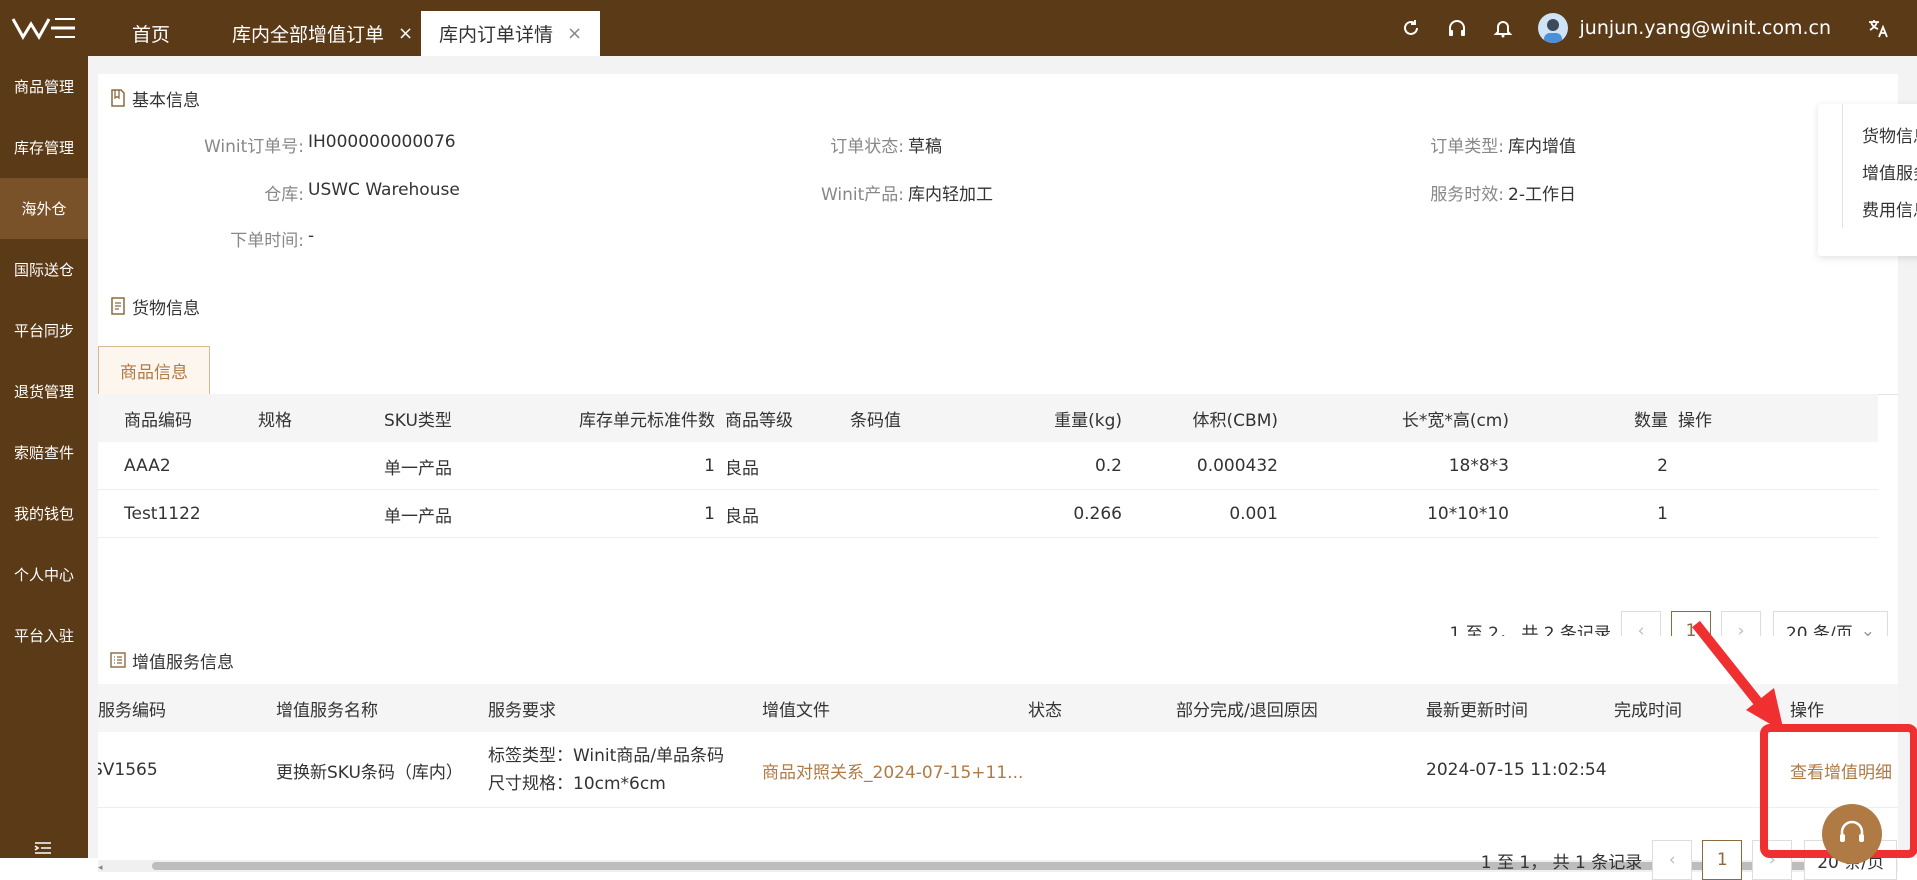 This screenshot has width=1917, height=880. I want to click on prev-page-button: ‹, so click(1672, 860).